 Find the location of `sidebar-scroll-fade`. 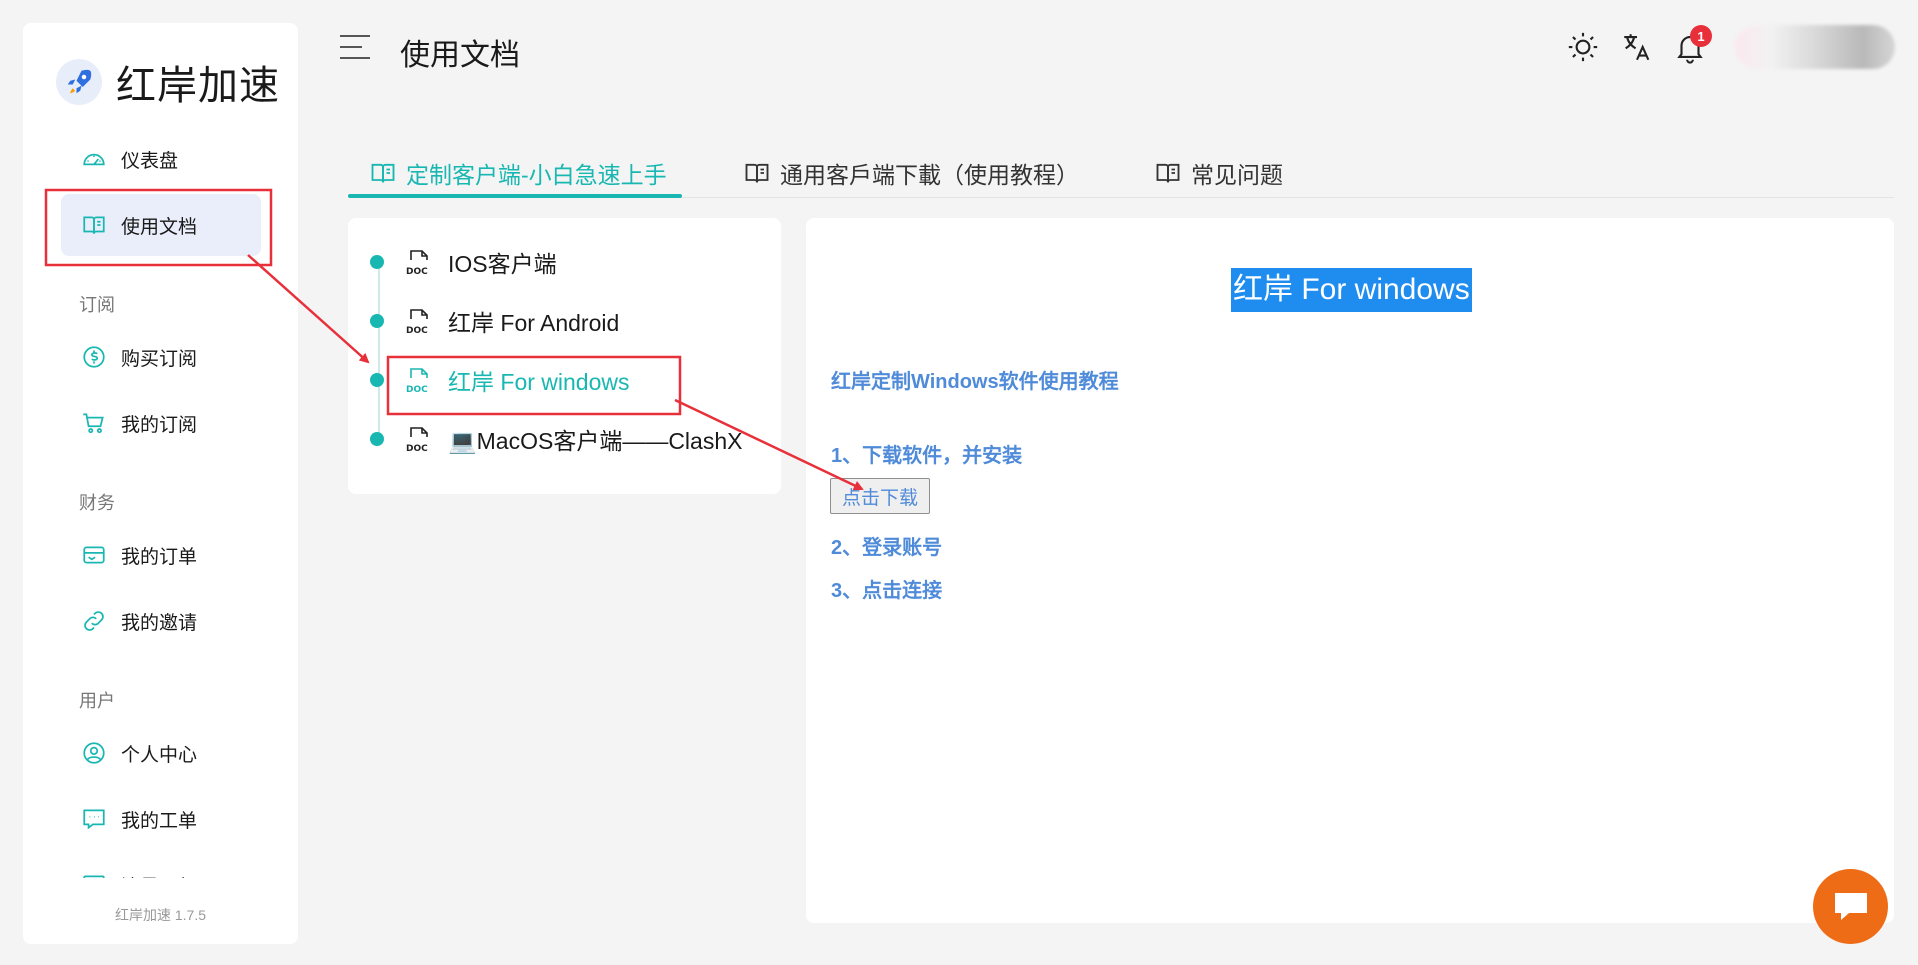

sidebar-scroll-fade is located at coordinates (160, 889).